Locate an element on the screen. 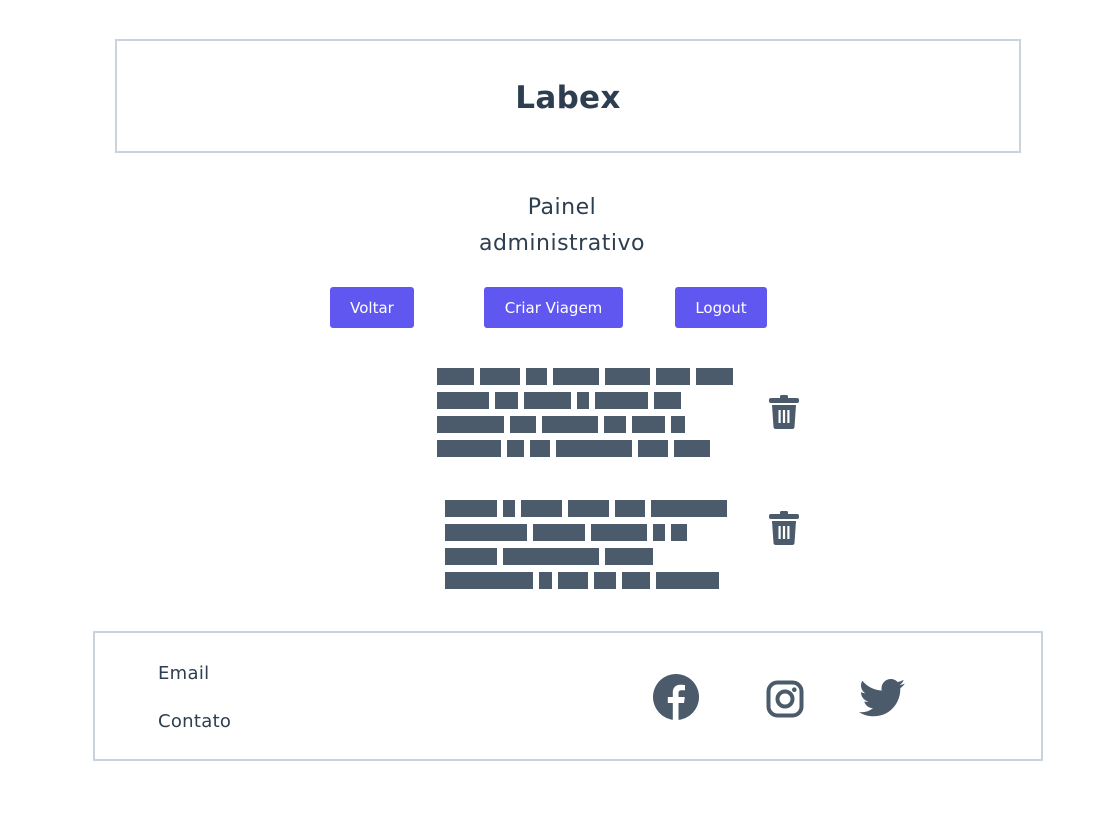  logout-button: Logout is located at coordinates (721, 307).